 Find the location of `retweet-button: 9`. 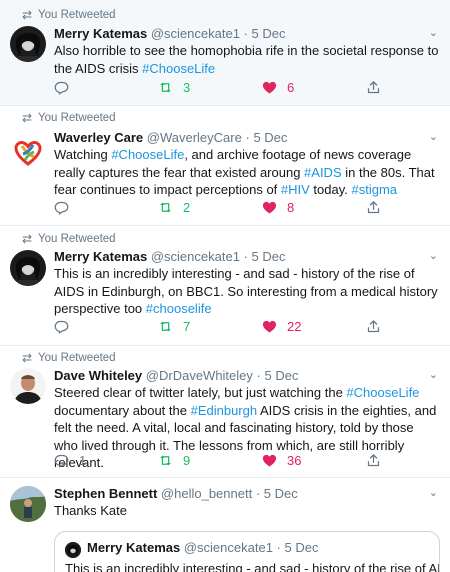

retweet-button: 9 is located at coordinates (174, 460).